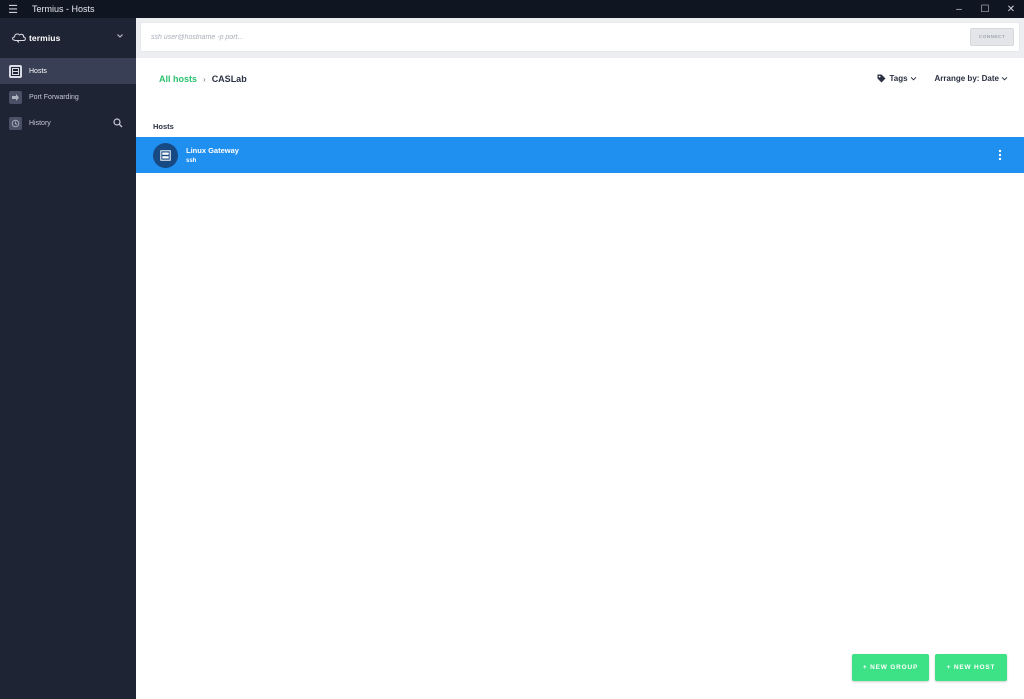 This screenshot has width=1024, height=699. I want to click on search-icon, so click(118, 123).